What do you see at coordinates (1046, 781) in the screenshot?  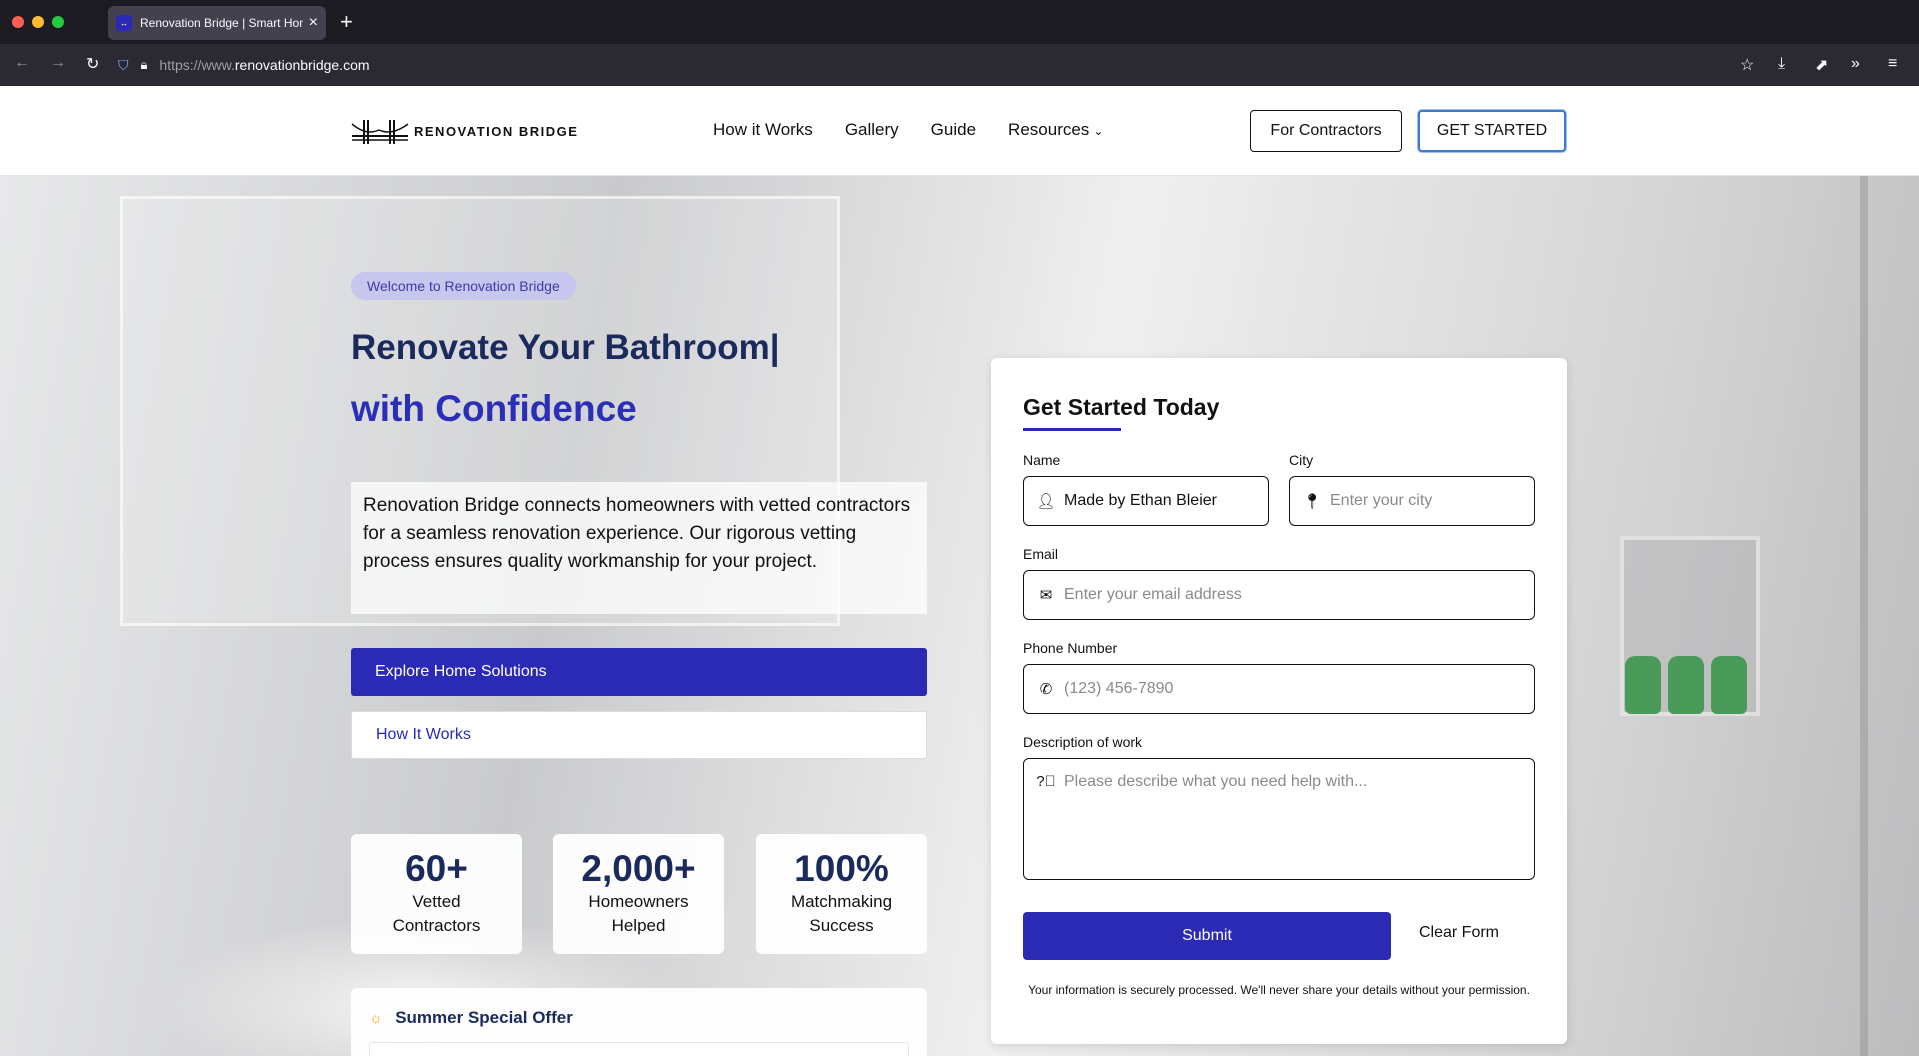 I see `question-circle-icon: ?⃝` at bounding box center [1046, 781].